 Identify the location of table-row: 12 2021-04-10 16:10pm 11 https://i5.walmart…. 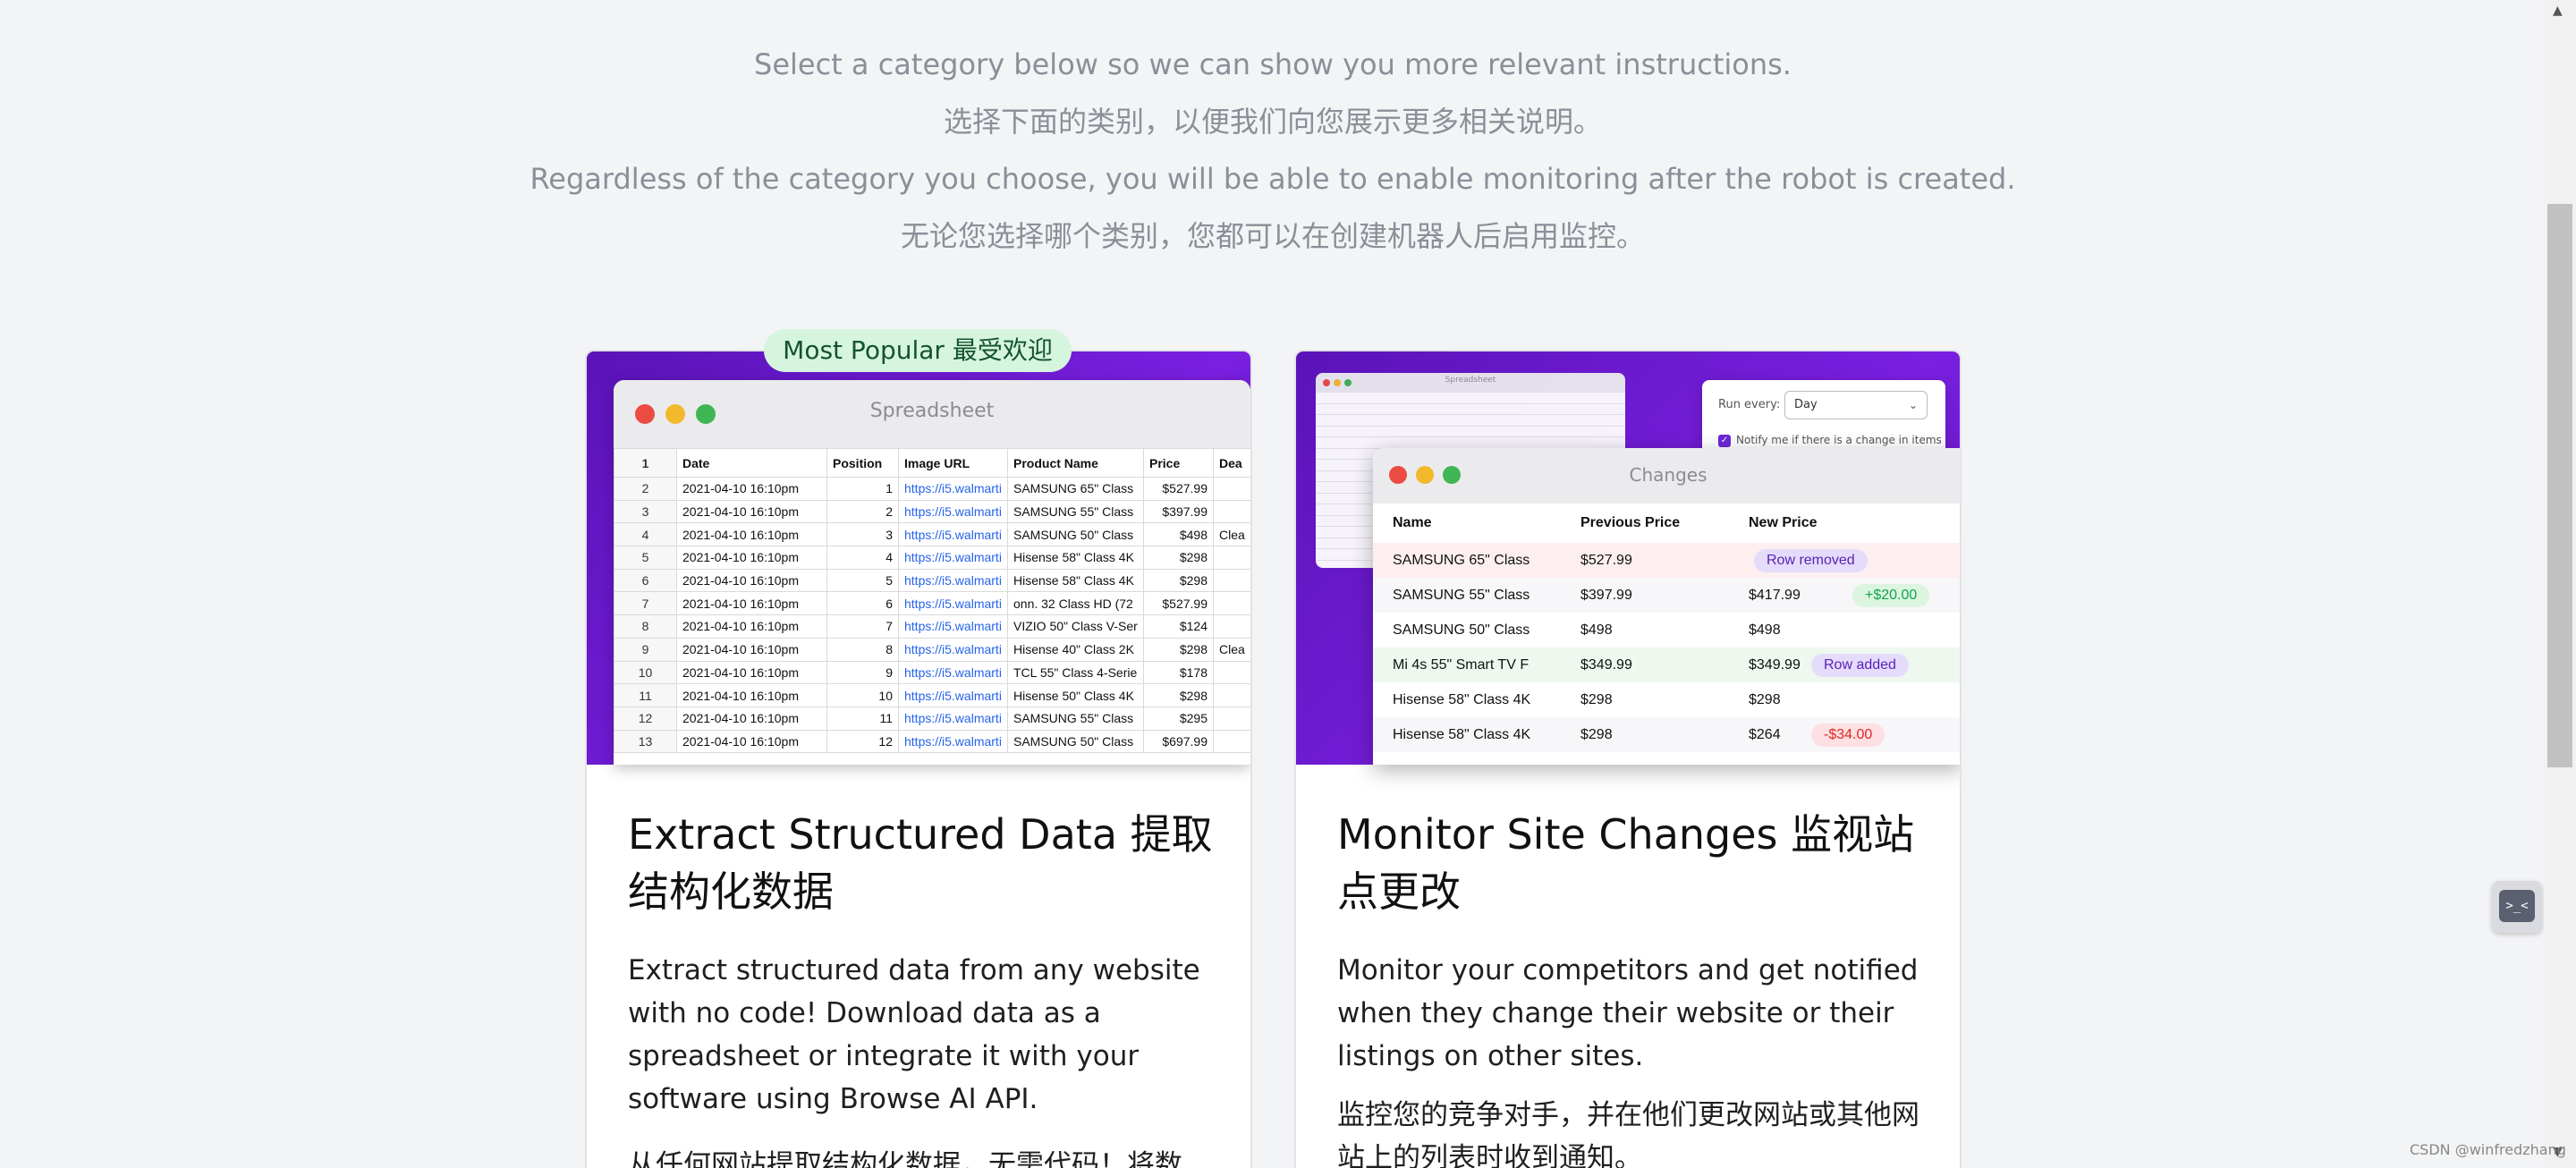
(932, 718).